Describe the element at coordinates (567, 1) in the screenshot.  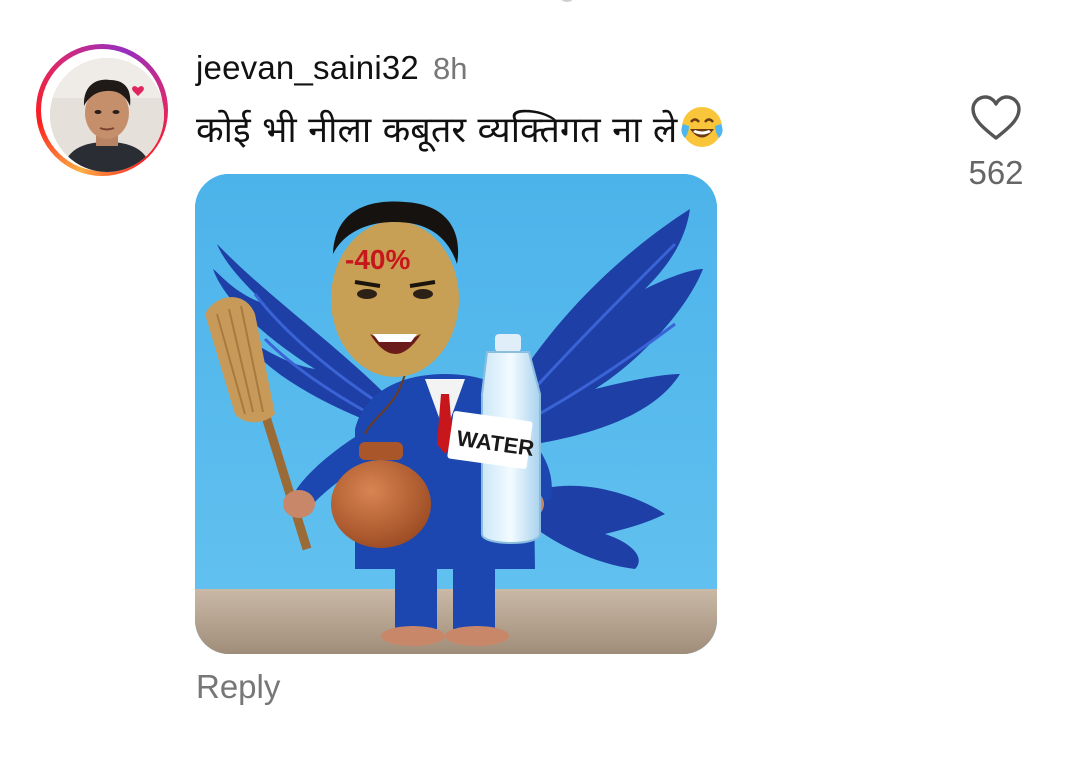
I see `previous-item-edge` at that location.